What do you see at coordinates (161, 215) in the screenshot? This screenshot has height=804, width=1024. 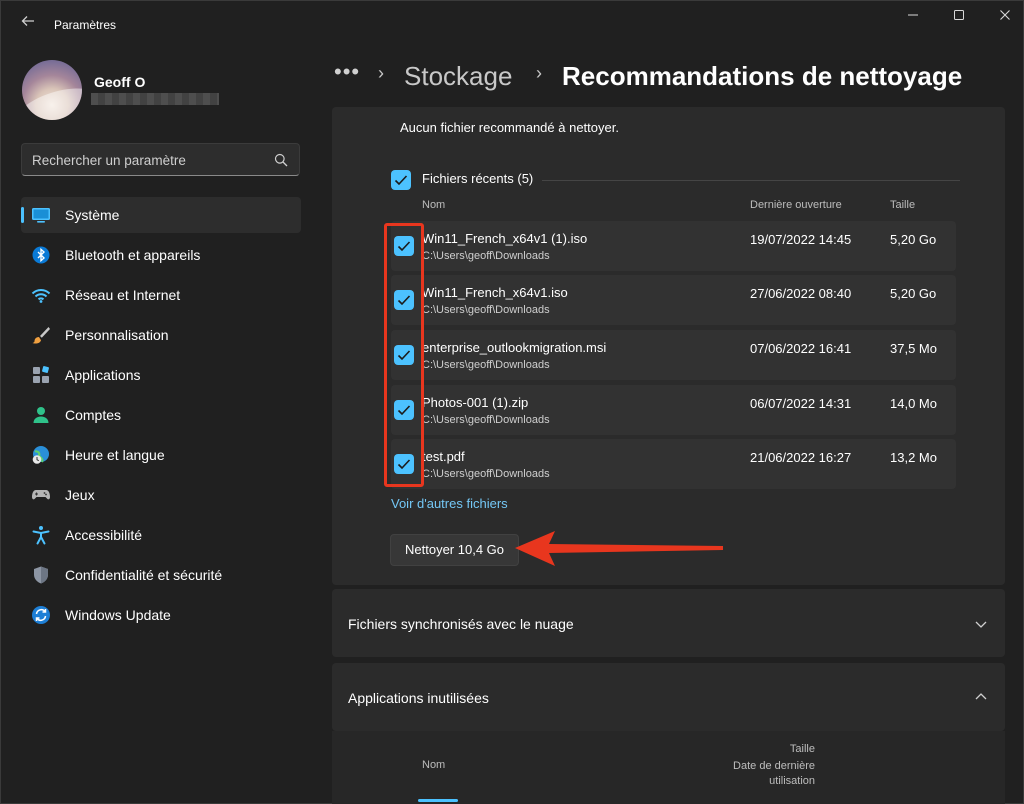 I see `sidebar-item-systeme: Système` at bounding box center [161, 215].